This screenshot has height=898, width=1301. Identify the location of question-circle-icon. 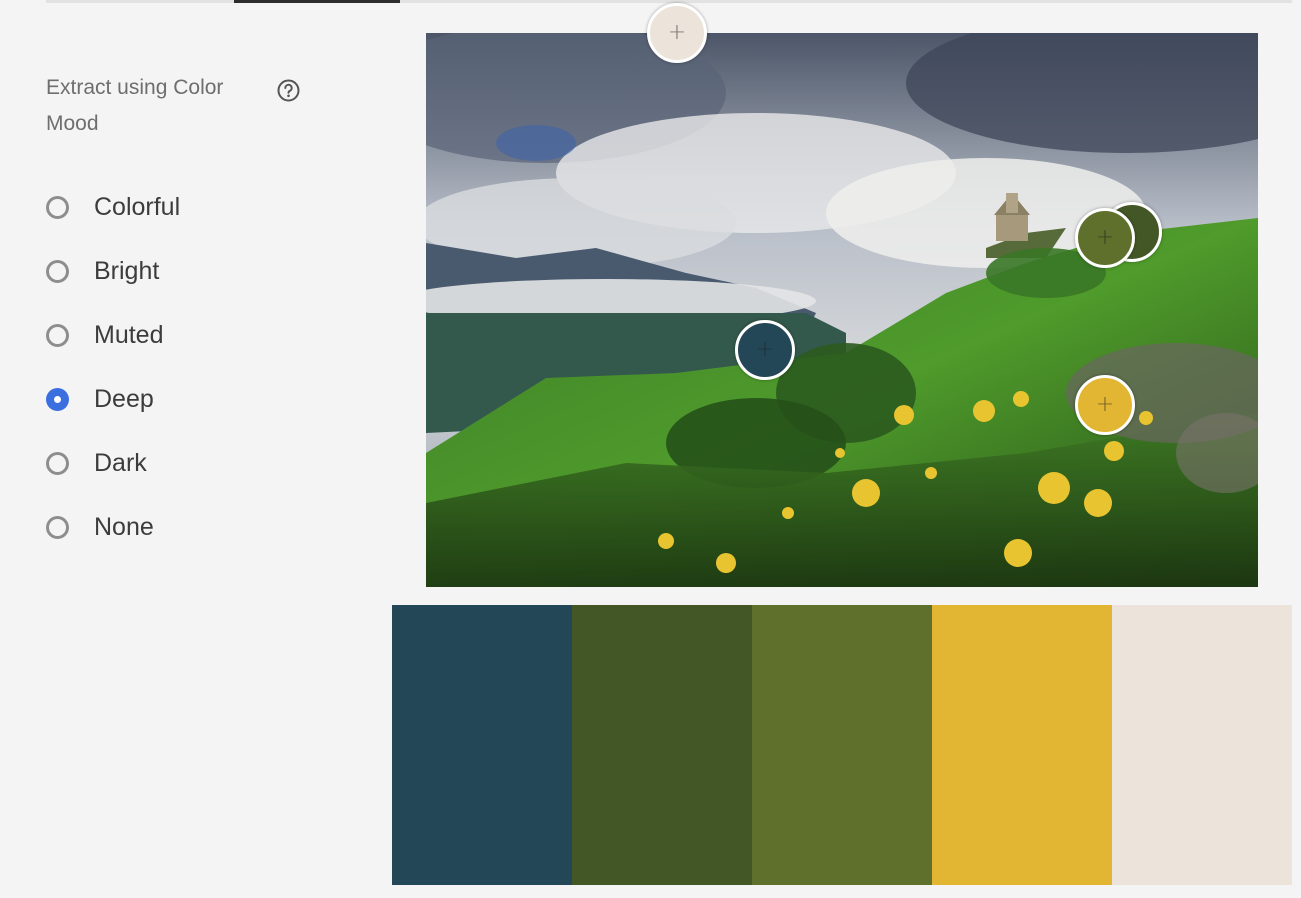
(288, 90).